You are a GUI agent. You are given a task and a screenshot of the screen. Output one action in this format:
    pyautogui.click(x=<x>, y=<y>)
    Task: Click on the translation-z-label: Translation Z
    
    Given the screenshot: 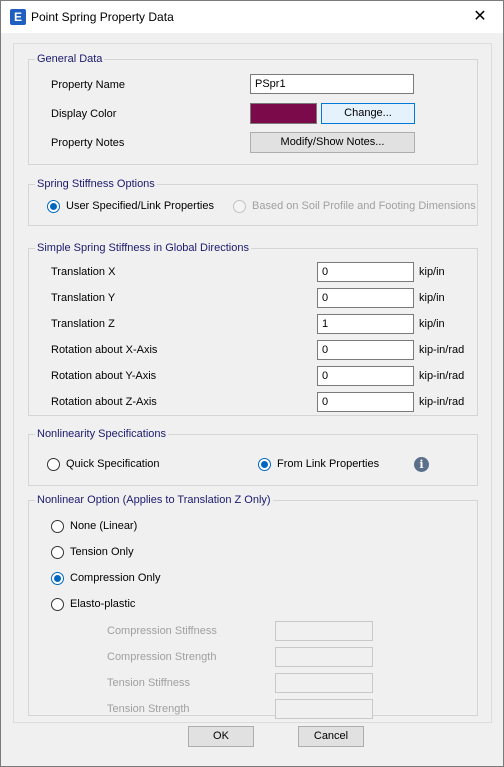 What is the action you would take?
    pyautogui.click(x=83, y=324)
    